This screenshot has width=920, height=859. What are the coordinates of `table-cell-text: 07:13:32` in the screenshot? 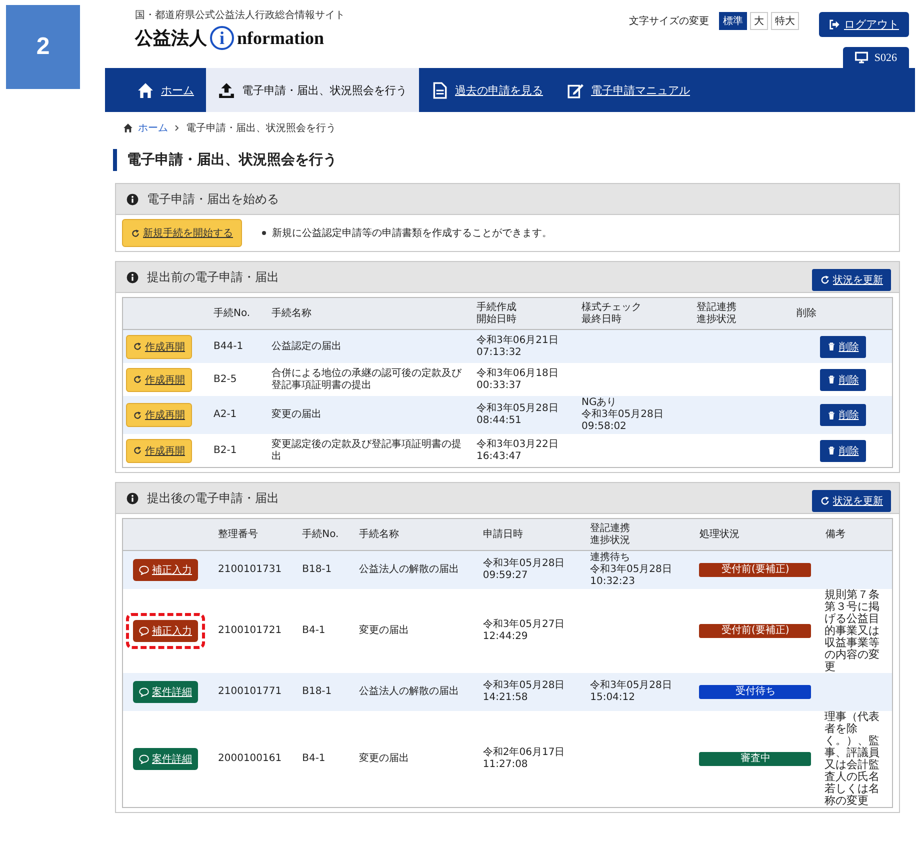 It's located at (499, 352).